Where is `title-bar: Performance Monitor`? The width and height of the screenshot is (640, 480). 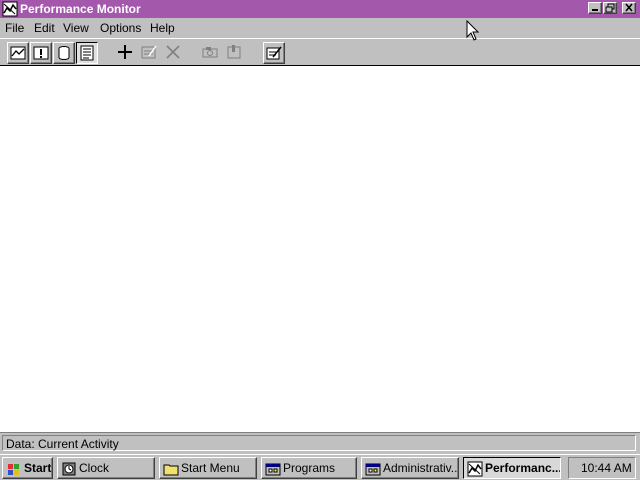
title-bar: Performance Monitor is located at coordinates (320, 9).